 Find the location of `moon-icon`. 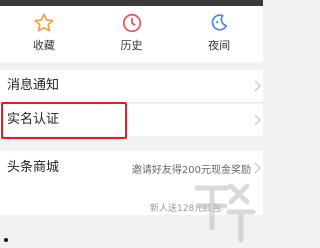

moon-icon is located at coordinates (219, 22).